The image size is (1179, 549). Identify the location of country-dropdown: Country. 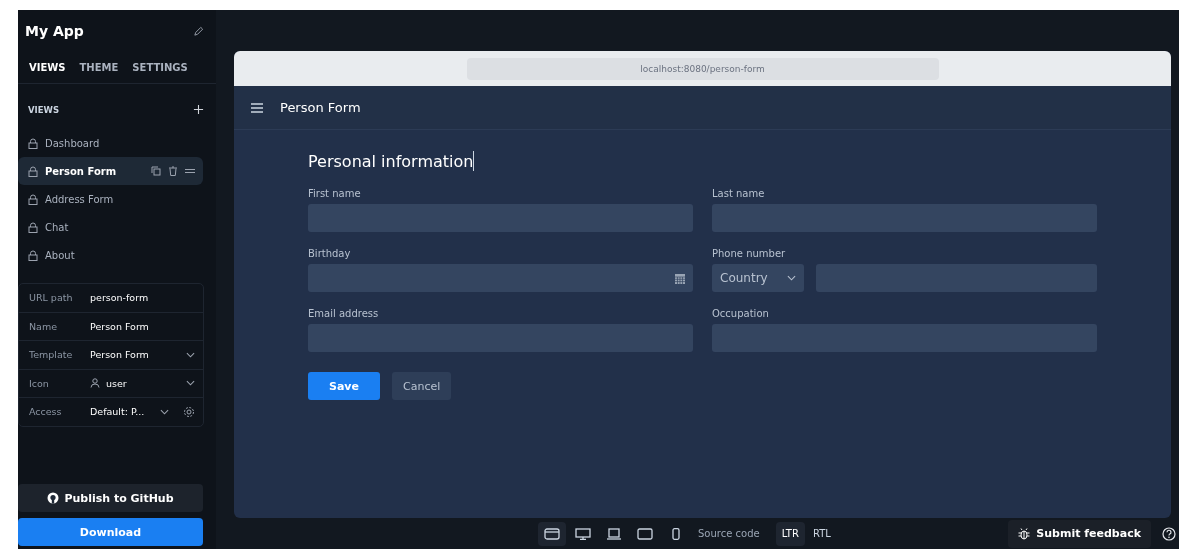
(758, 278).